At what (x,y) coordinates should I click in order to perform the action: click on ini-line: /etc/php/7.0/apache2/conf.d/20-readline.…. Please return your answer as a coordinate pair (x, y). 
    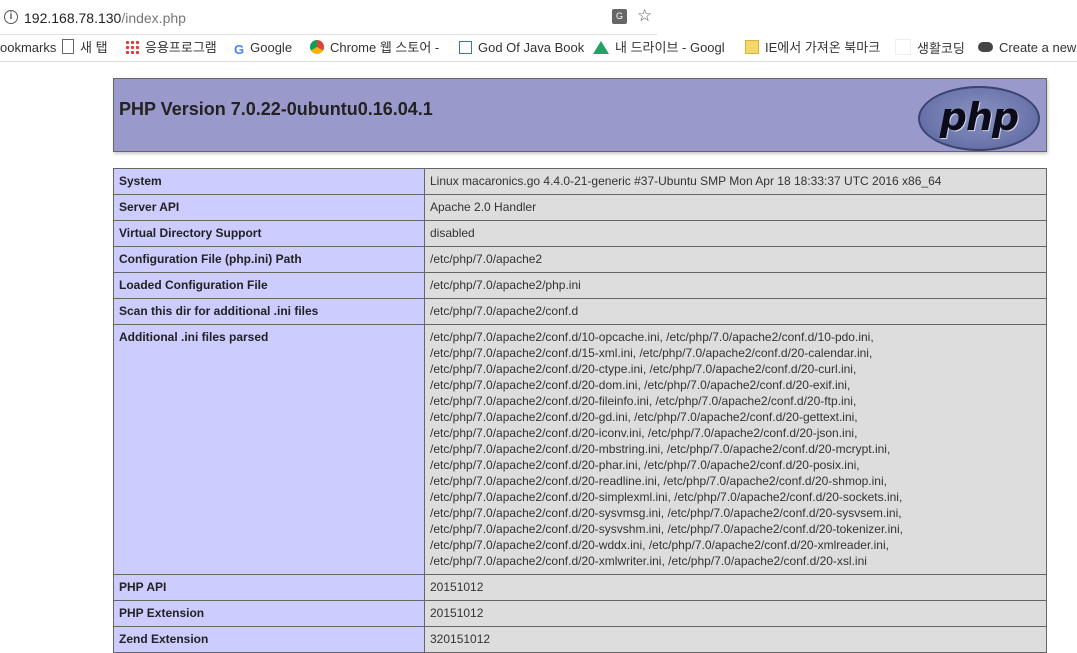
    Looking at the image, I should click on (658, 481).